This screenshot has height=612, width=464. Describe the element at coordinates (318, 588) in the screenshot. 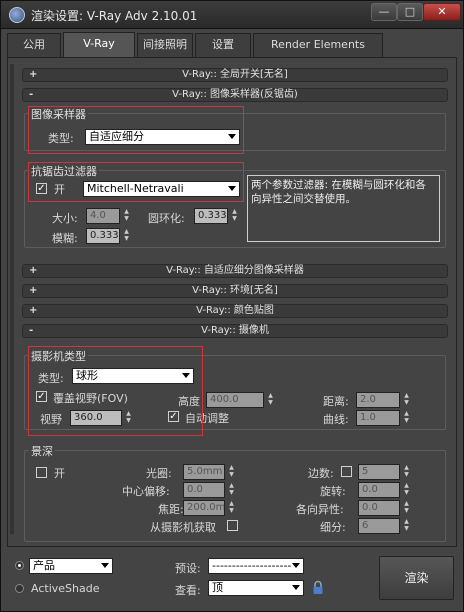

I see `lock-icon` at that location.